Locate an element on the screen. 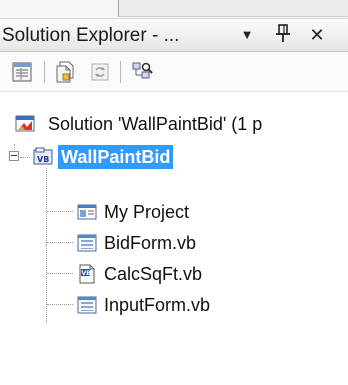  auto-hide-pin-icon is located at coordinates (283, 36).